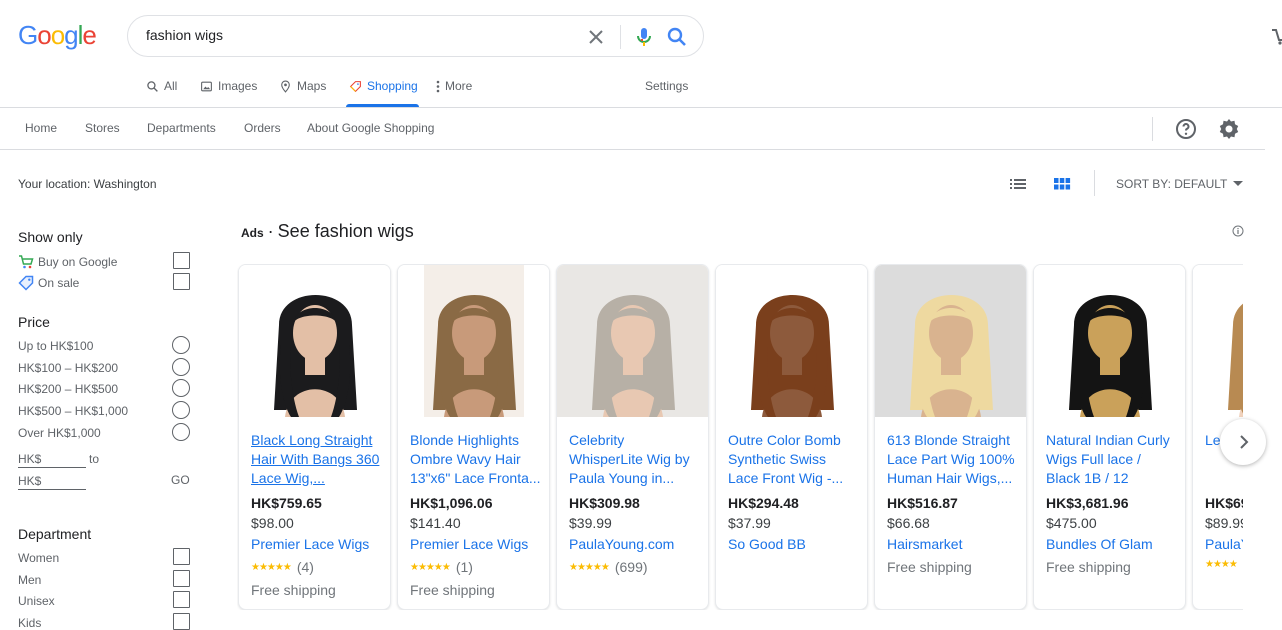  What do you see at coordinates (608, 567) in the screenshot?
I see `product-rating: ★★★★★ (699)` at bounding box center [608, 567].